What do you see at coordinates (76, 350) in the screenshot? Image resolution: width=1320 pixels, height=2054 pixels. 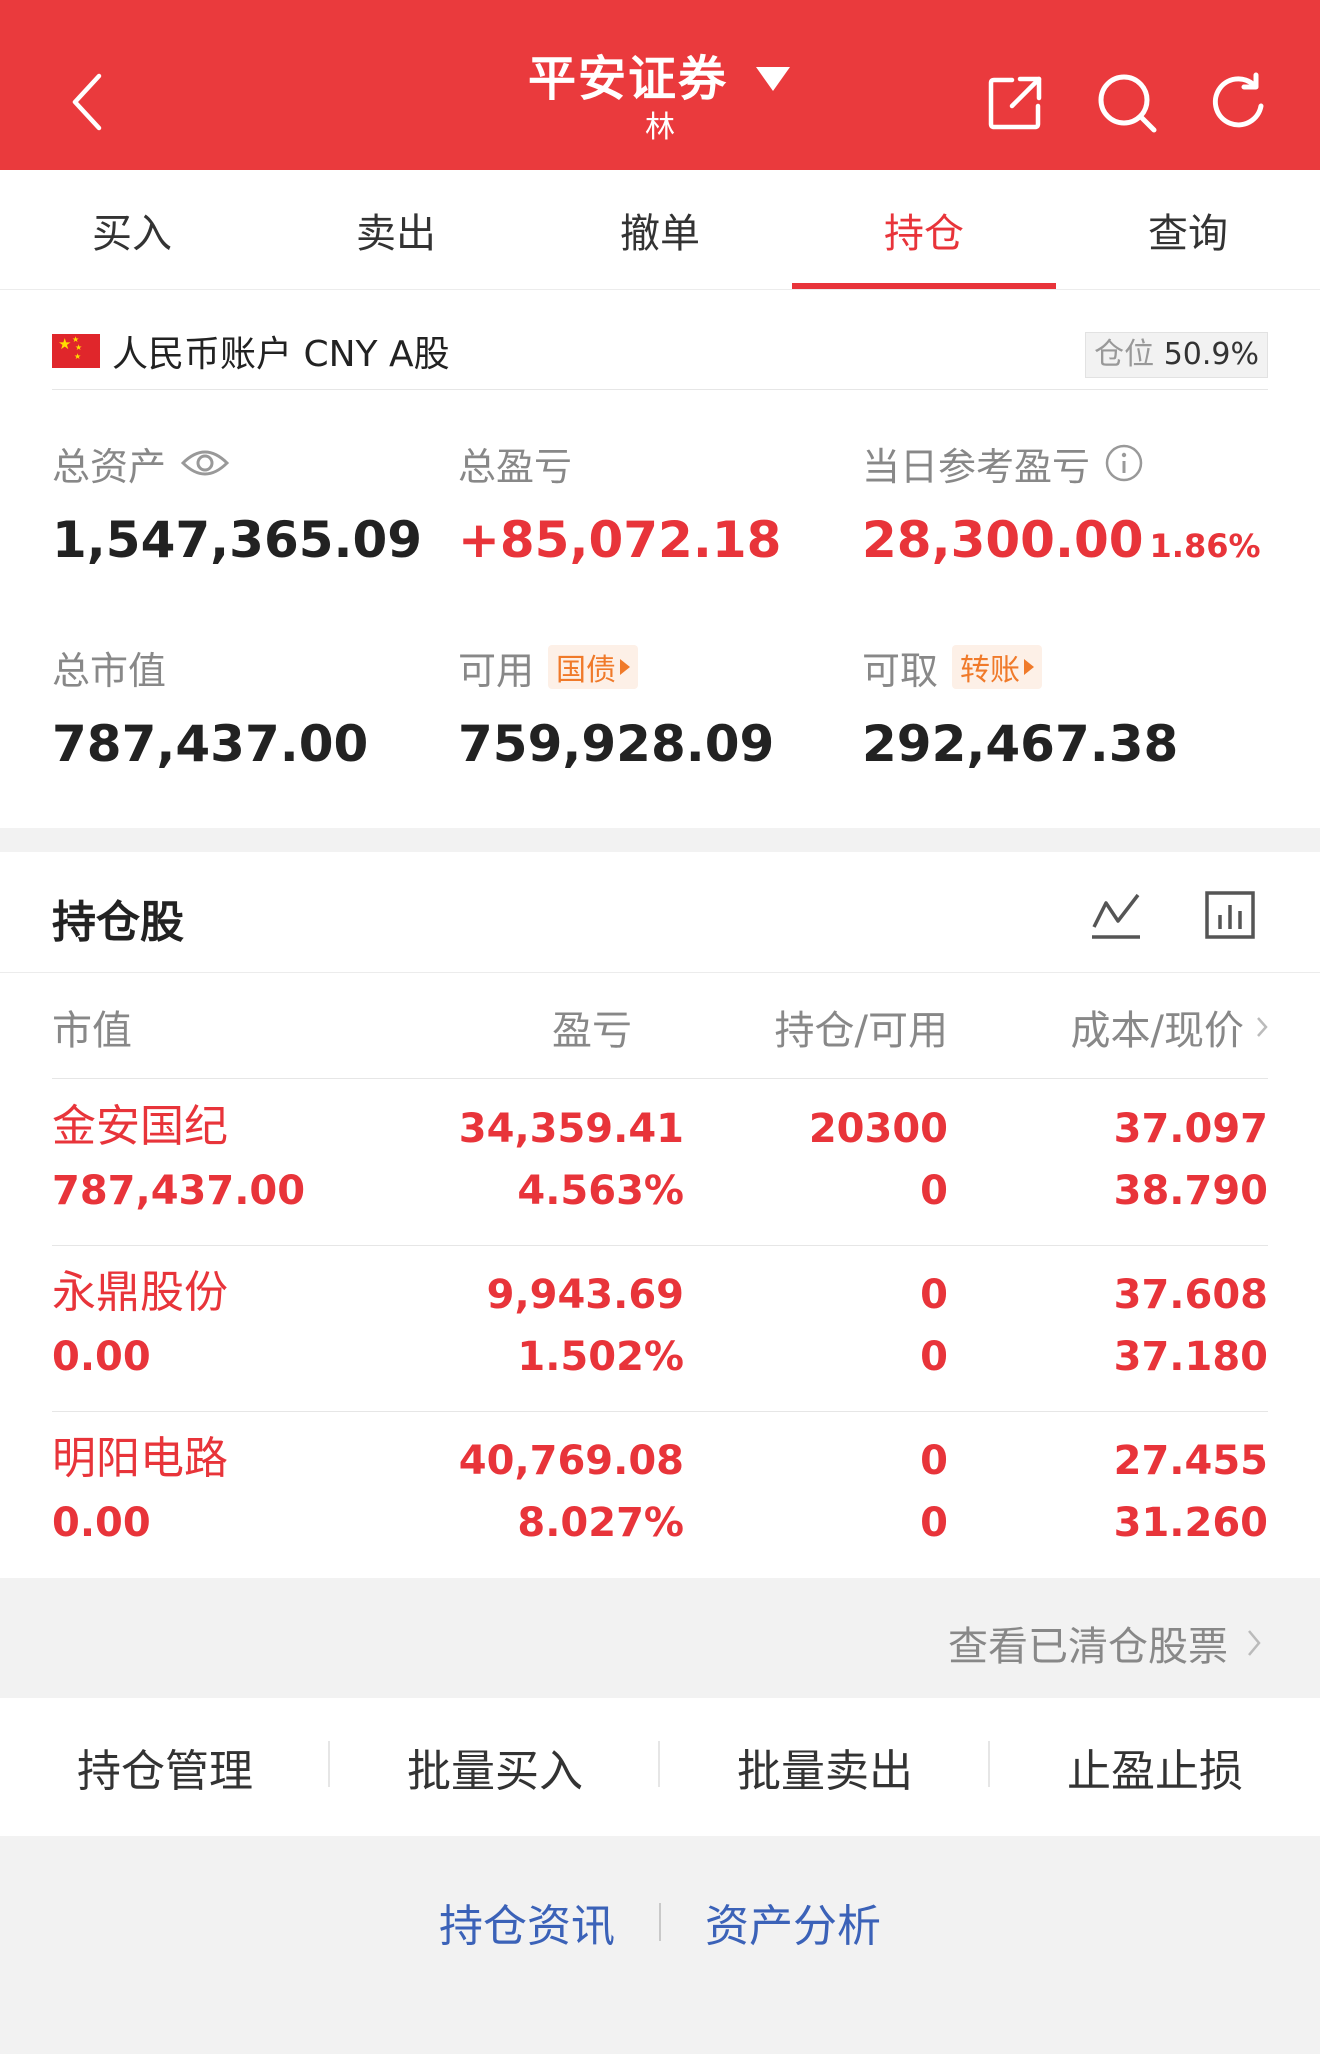 I see `china-flag-icon: ★ ★ ★ ★` at bounding box center [76, 350].